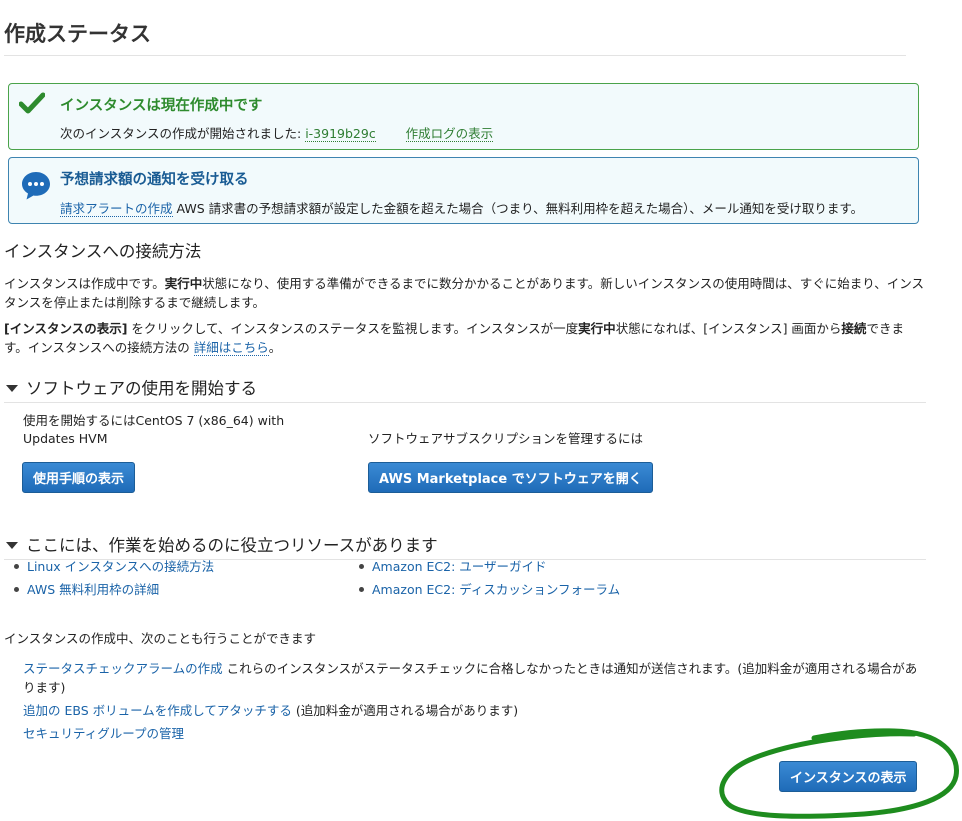  What do you see at coordinates (340, 134) in the screenshot?
I see `instance-id-link: i-3919b29c` at bounding box center [340, 134].